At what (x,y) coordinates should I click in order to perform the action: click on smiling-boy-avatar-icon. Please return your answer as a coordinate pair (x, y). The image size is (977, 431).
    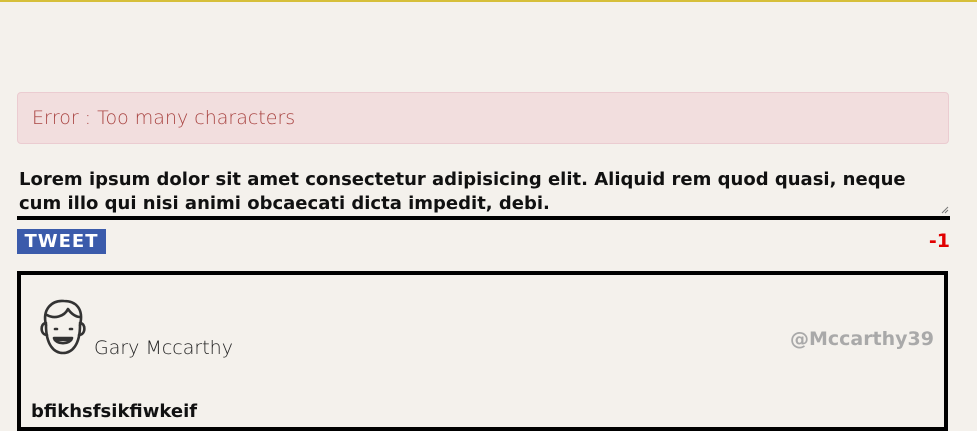
    Looking at the image, I should click on (63, 327).